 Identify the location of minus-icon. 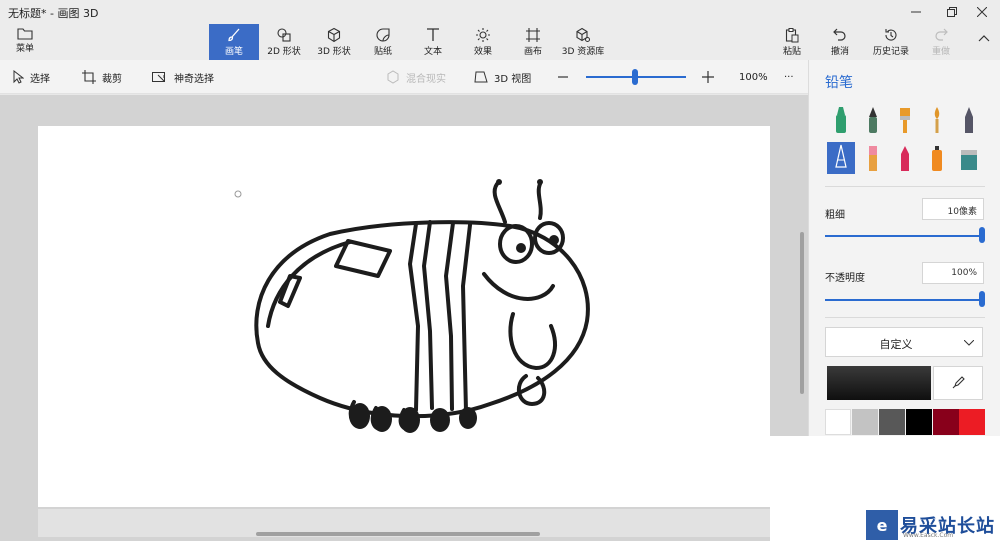
(563, 77).